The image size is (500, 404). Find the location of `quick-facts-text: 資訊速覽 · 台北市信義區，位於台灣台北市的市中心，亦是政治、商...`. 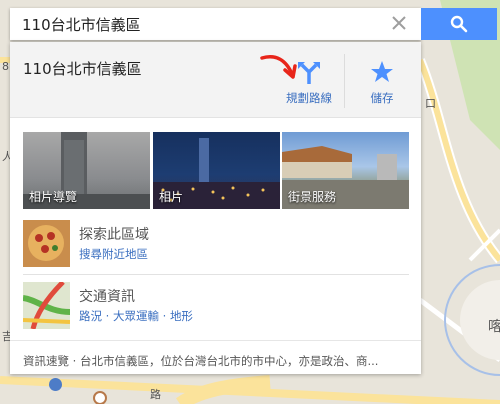

quick-facts-text: 資訊速覽 · 台北市信義區，位於台灣台北市的市中心，亦是政治、商... is located at coordinates (218, 361).